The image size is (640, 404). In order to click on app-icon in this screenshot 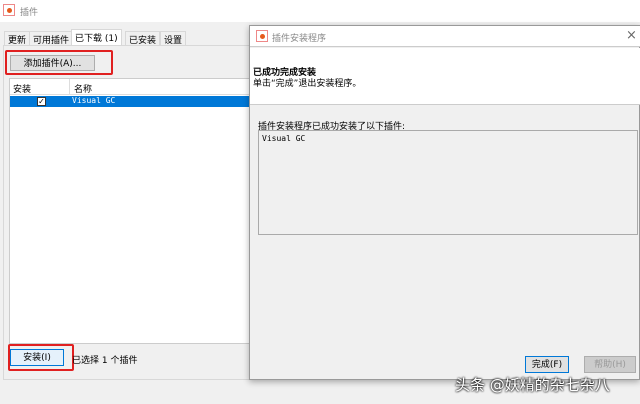, I will do `click(9, 10)`.